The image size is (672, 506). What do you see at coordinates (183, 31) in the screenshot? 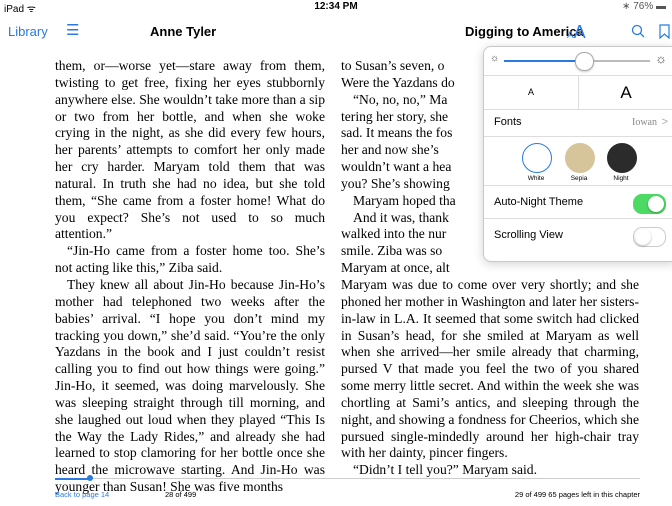
I see `author-title: Anne Tyler` at bounding box center [183, 31].